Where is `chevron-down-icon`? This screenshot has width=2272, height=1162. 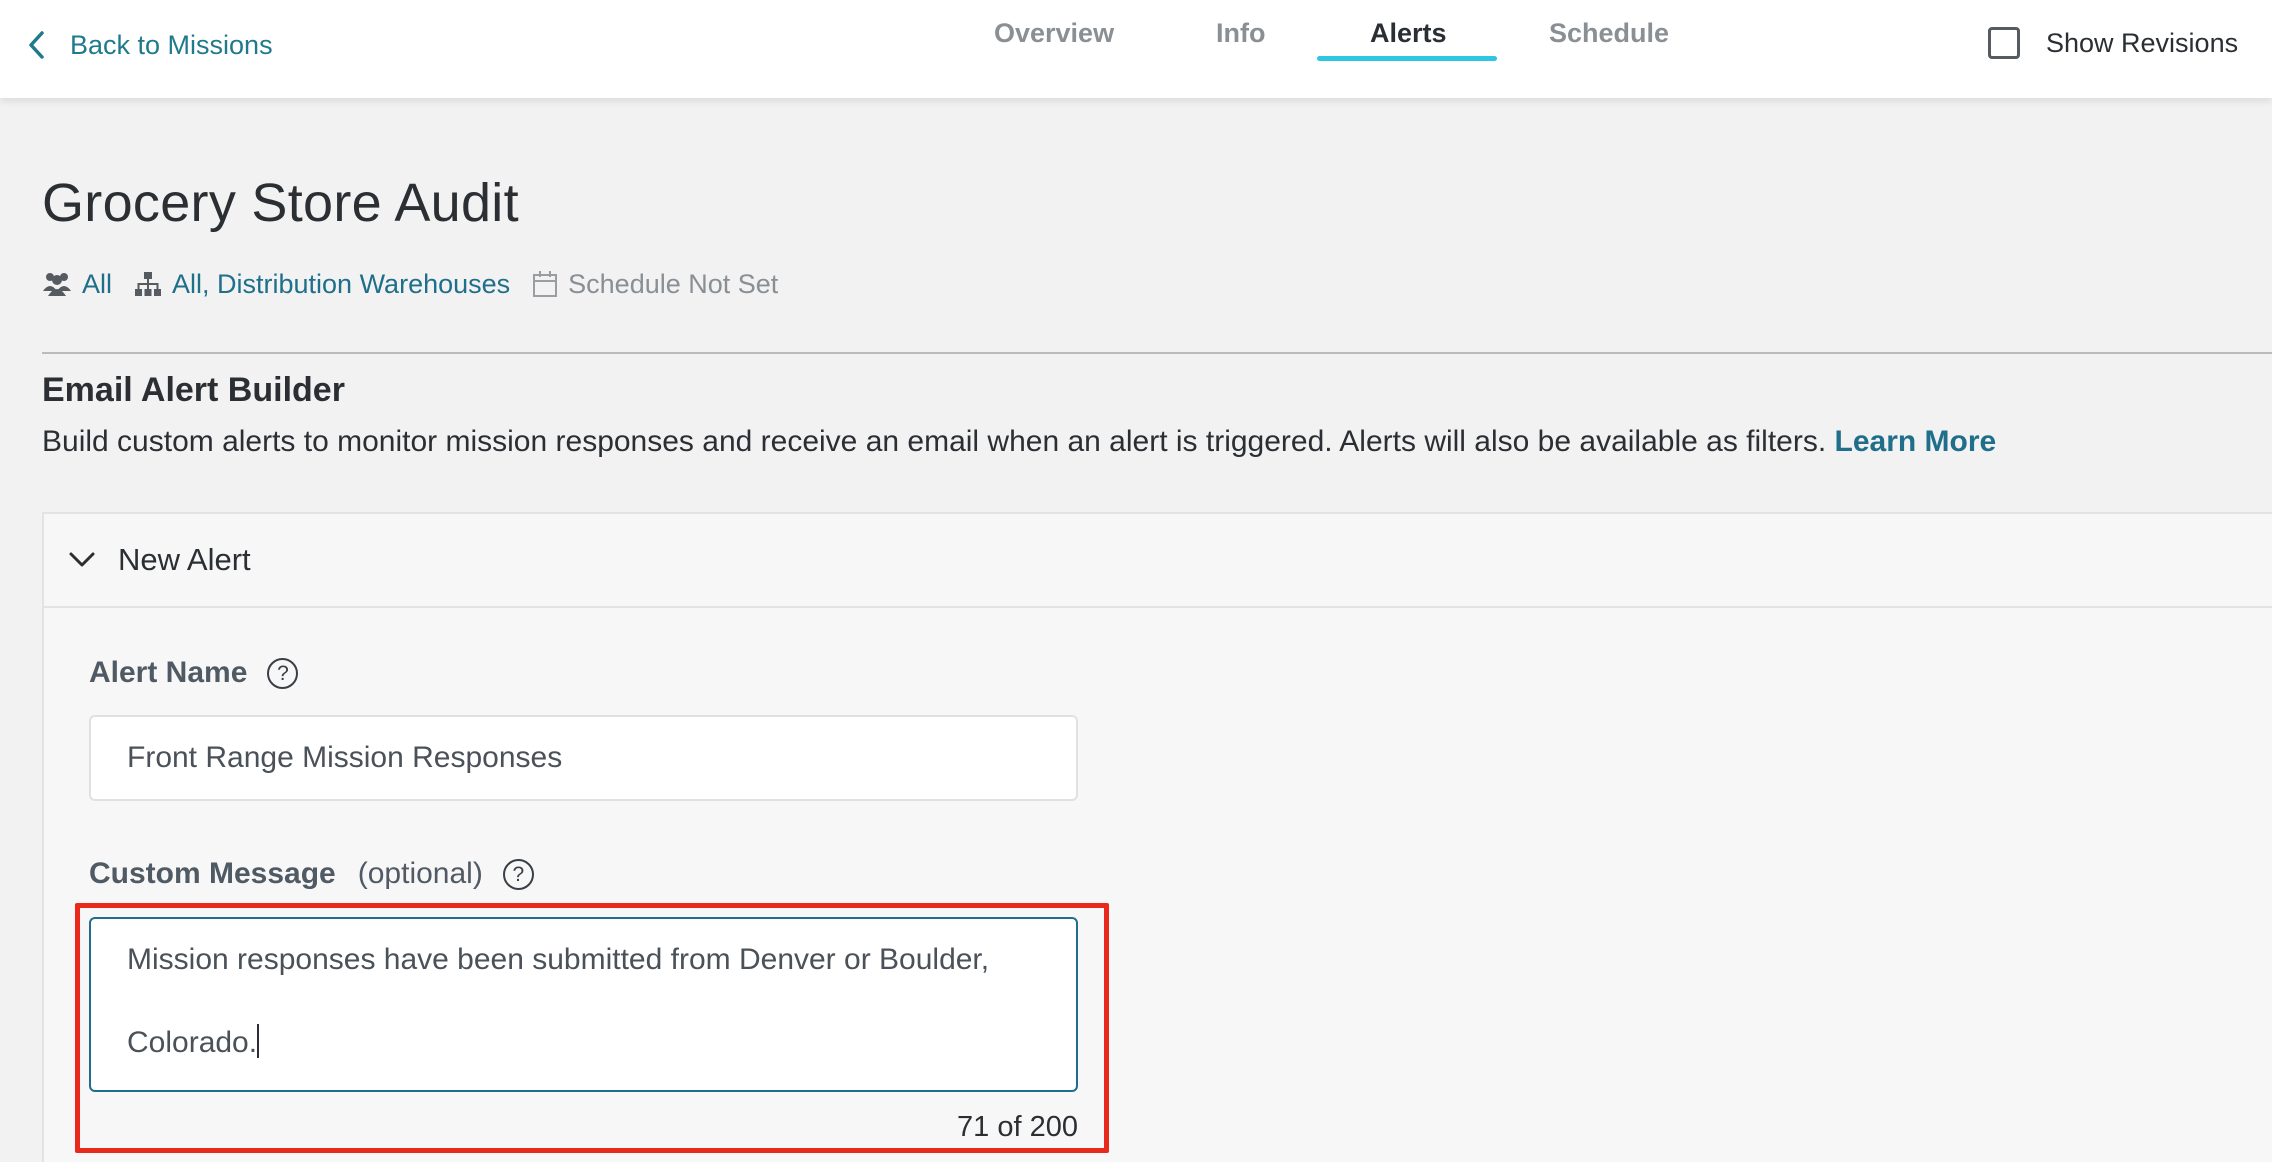 chevron-down-icon is located at coordinates (82, 559).